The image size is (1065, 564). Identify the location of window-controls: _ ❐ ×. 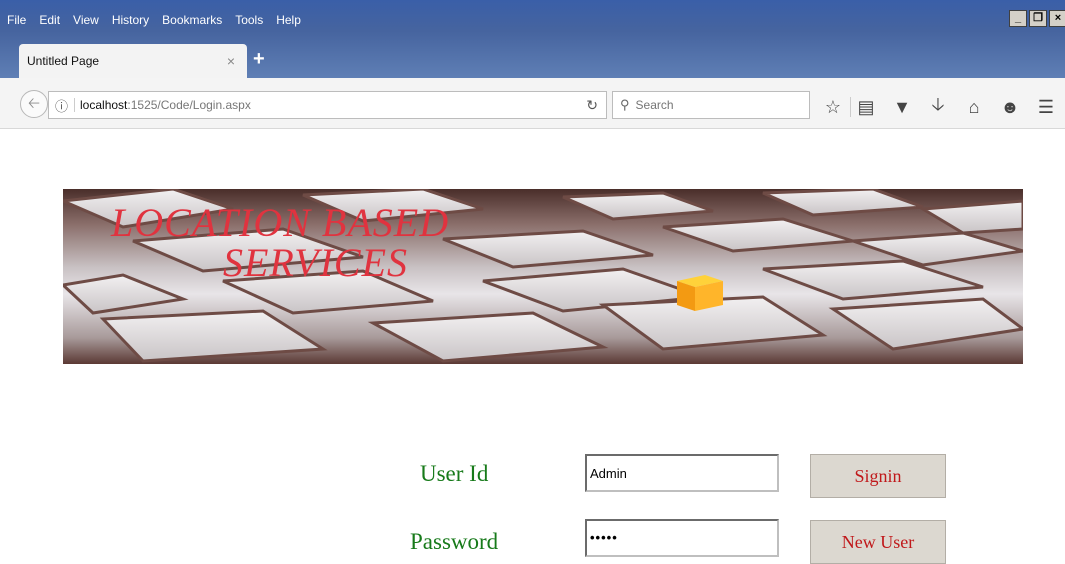
(1037, 18).